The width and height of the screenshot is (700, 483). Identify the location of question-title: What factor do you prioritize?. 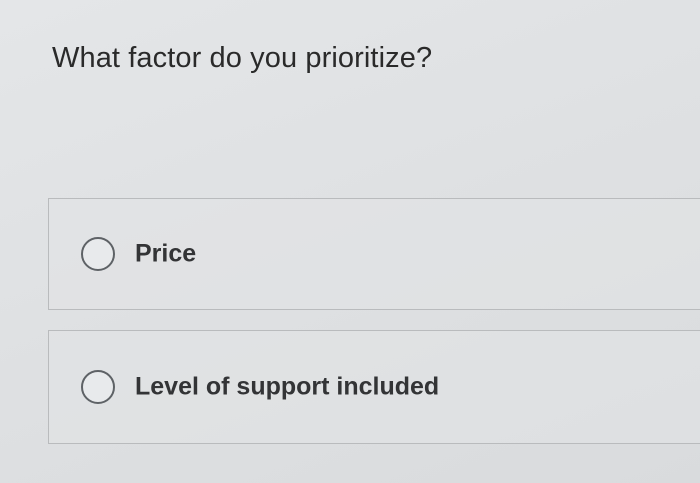
(242, 58).